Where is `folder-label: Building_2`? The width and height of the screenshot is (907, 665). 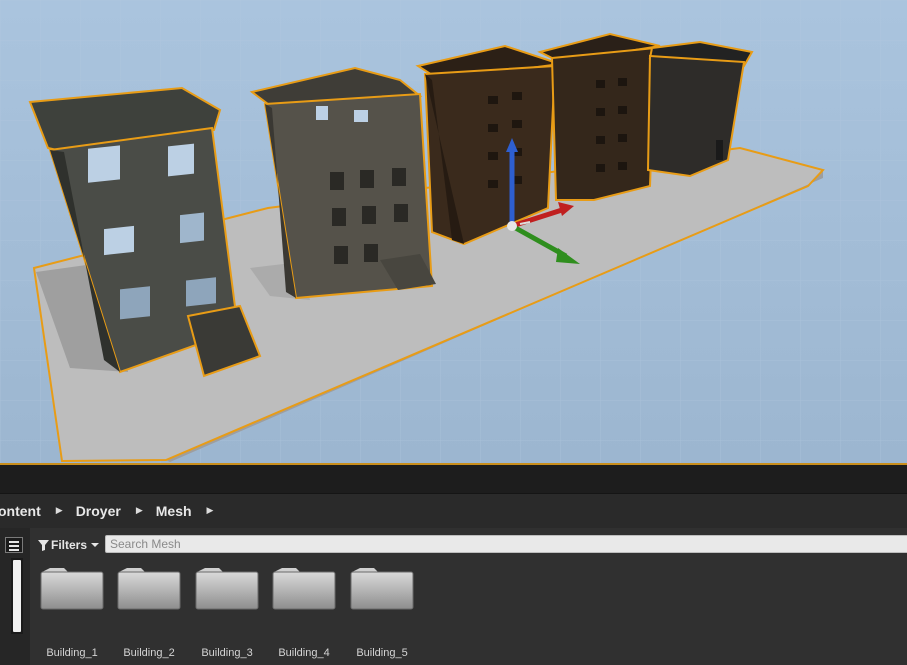 folder-label: Building_2 is located at coordinates (149, 653).